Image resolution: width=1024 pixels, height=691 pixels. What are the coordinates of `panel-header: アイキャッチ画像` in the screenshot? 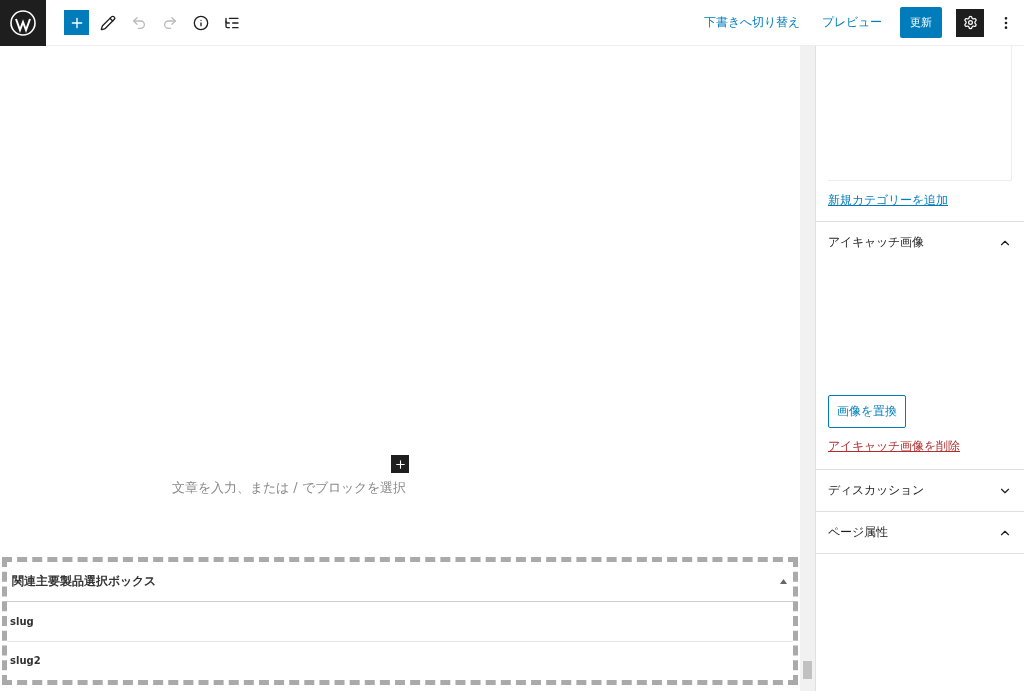 It's located at (920, 242).